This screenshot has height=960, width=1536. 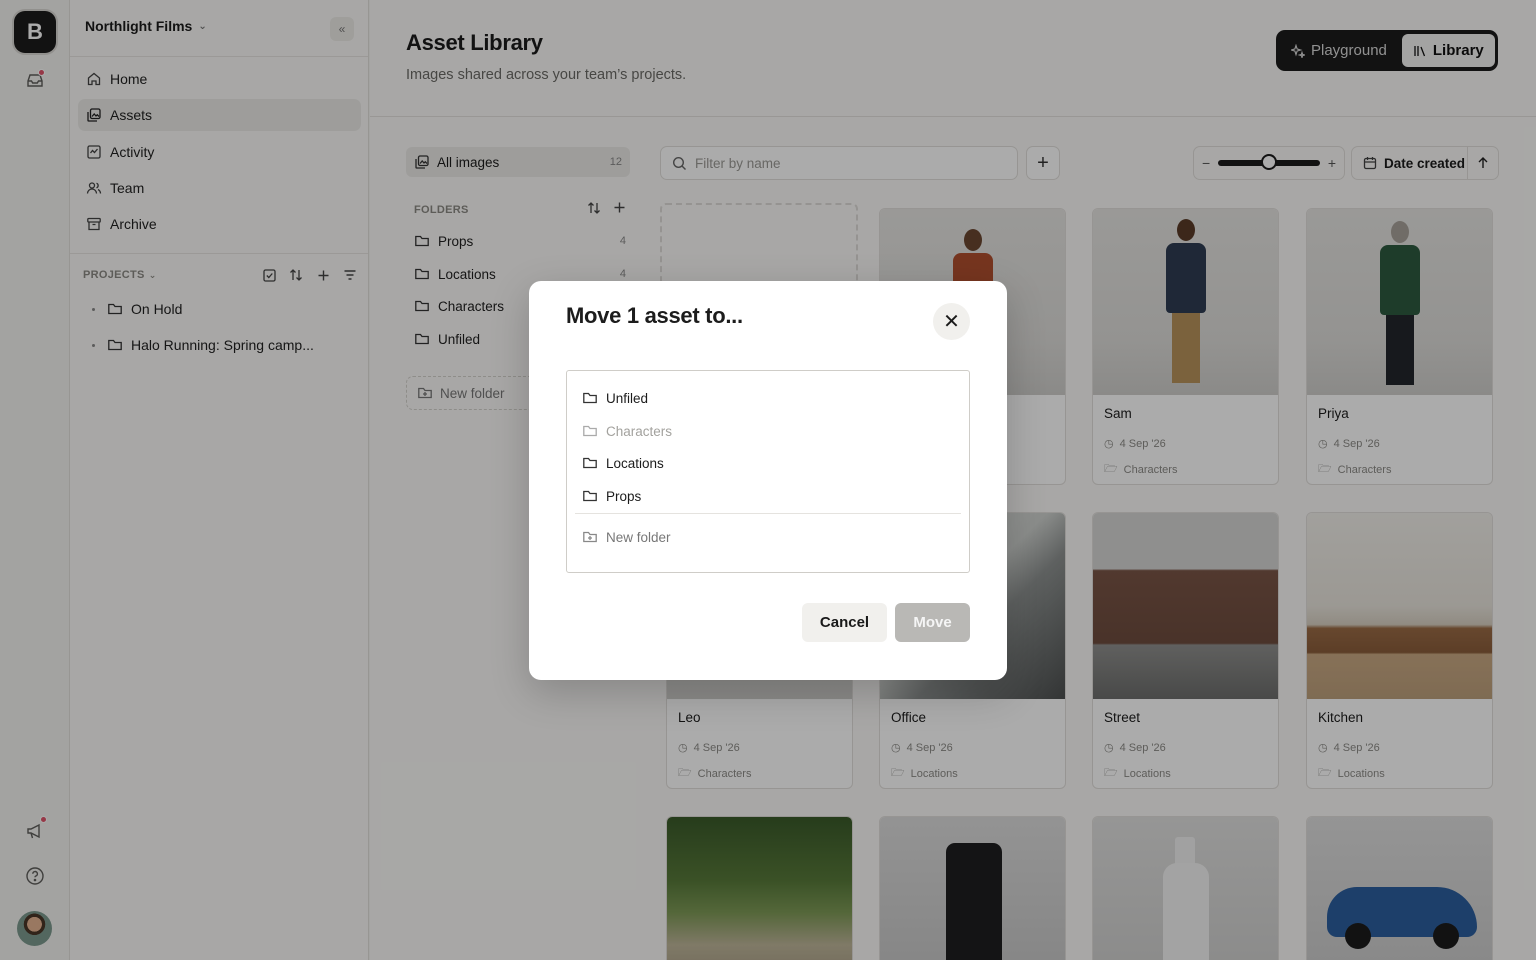 What do you see at coordinates (624, 496) in the screenshot?
I see `option-label: Props` at bounding box center [624, 496].